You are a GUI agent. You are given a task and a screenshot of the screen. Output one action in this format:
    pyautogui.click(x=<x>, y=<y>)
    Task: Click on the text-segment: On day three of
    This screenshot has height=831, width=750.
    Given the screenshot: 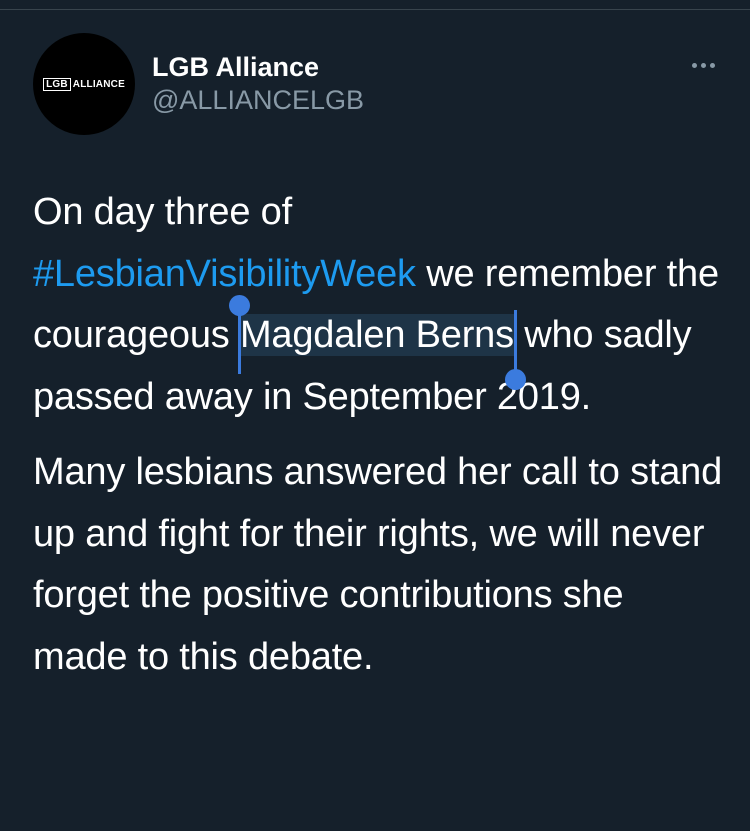 What is the action you would take?
    pyautogui.click(x=162, y=212)
    